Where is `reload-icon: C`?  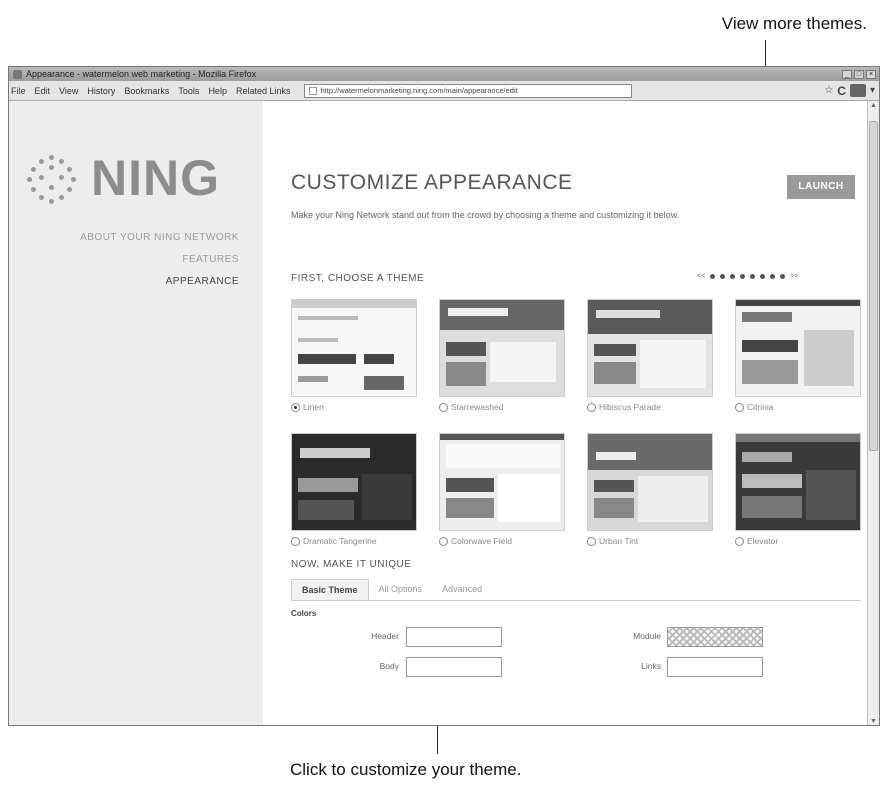
reload-icon: C is located at coordinates (841, 91).